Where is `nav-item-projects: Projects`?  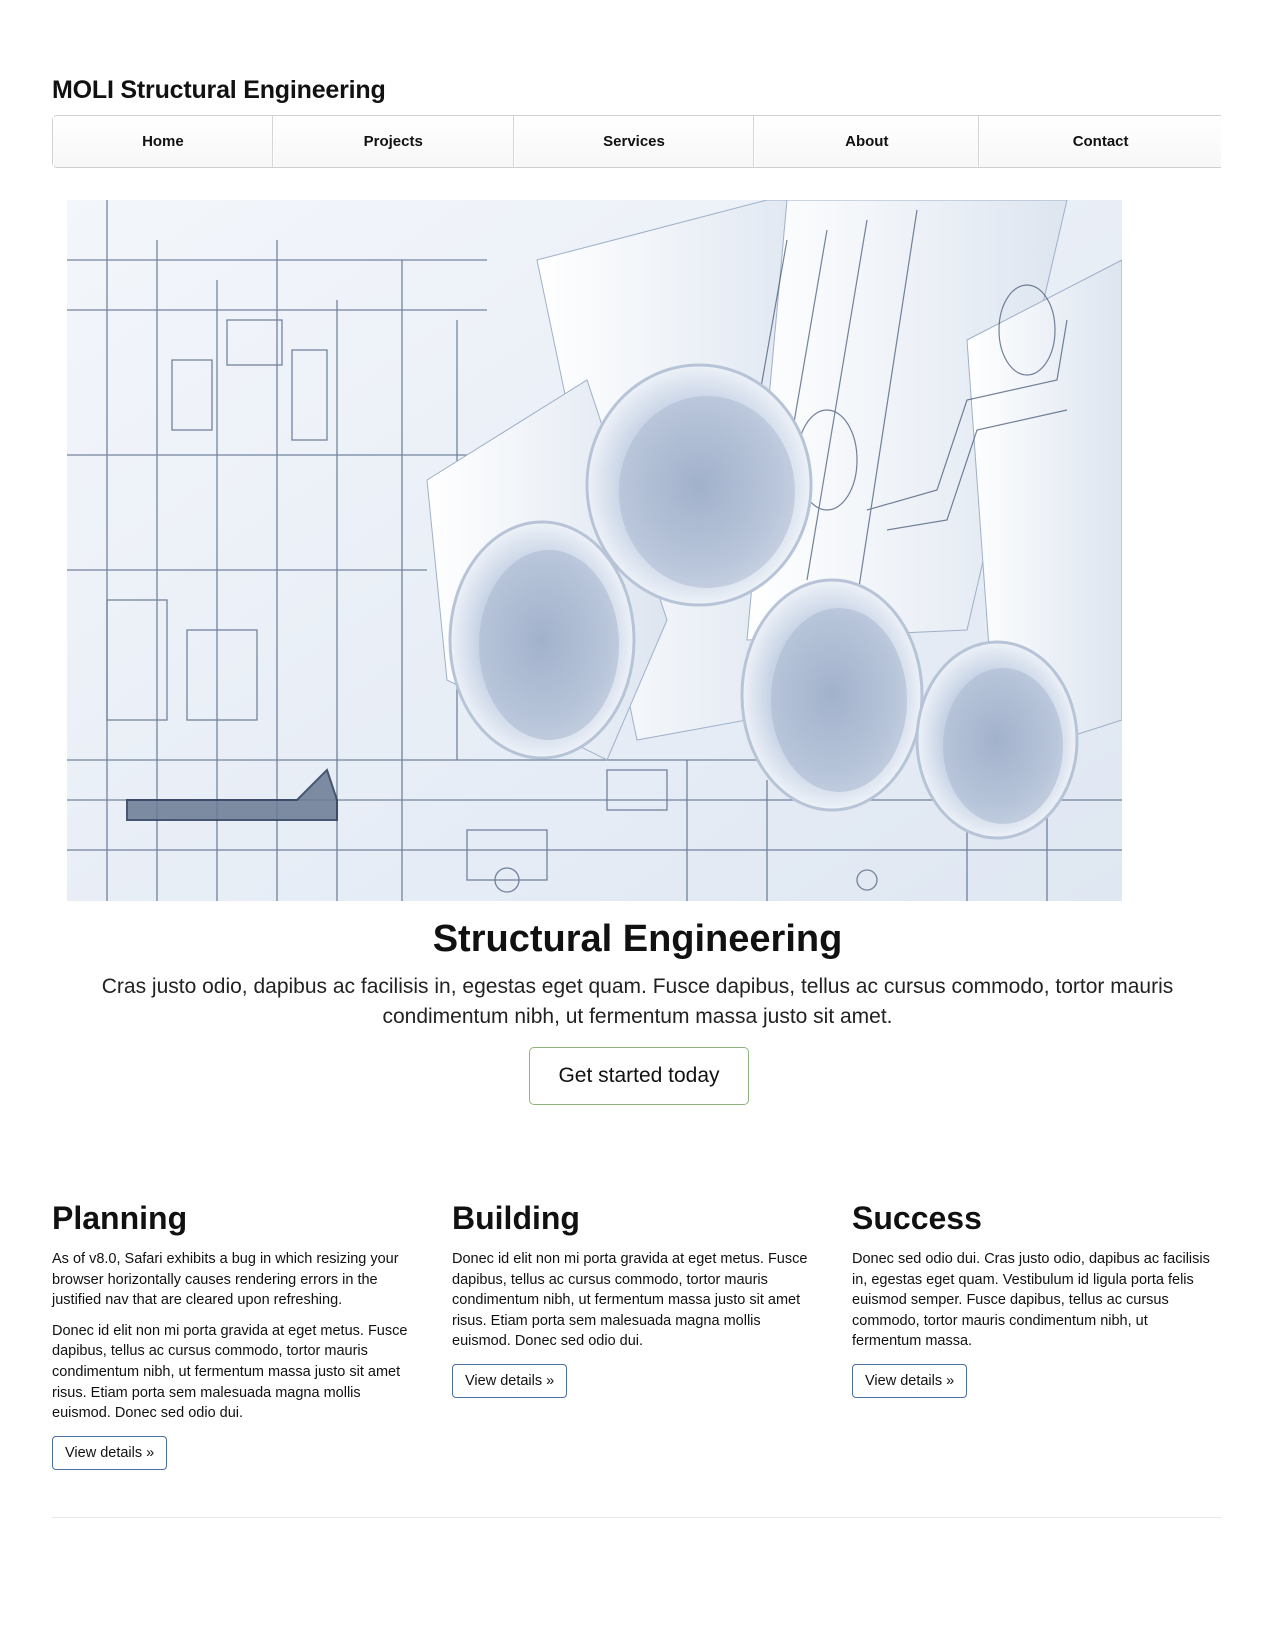
nav-item-projects: Projects is located at coordinates (393, 141).